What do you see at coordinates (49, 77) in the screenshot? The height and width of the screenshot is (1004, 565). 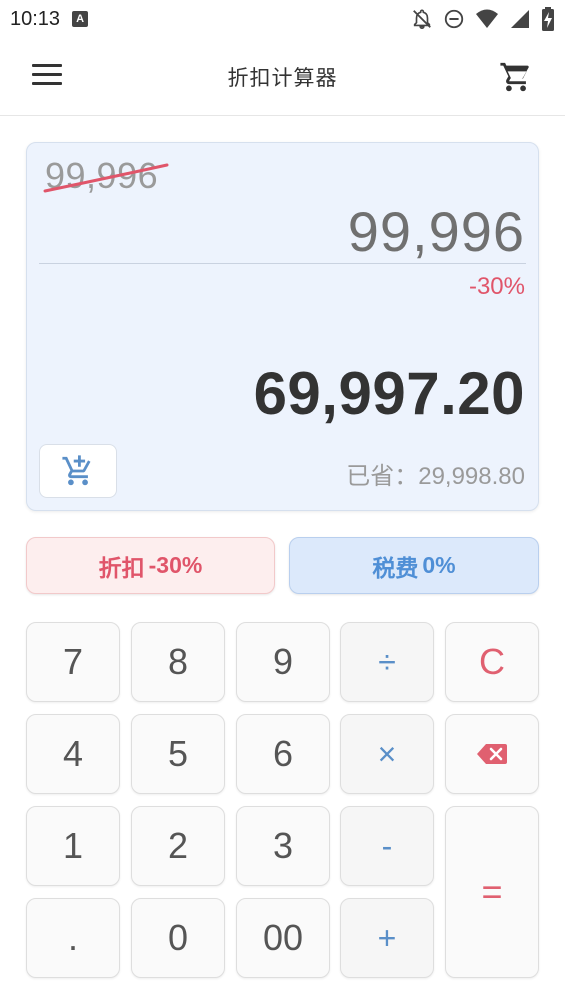 I see `menu-icon` at bounding box center [49, 77].